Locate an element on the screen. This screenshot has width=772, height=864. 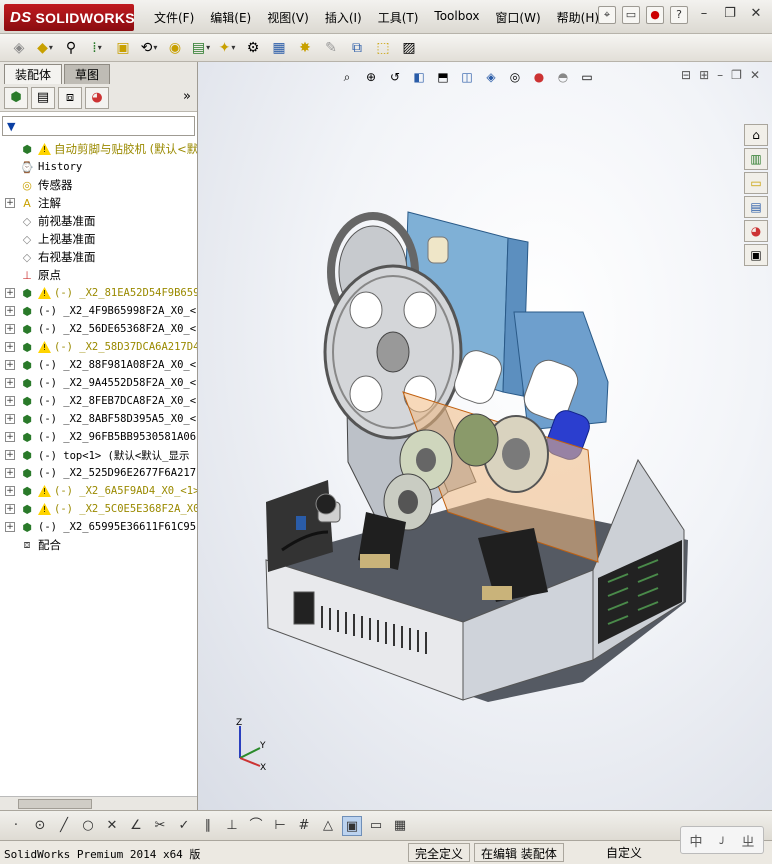
assembly-features-icon: ▤ is located at coordinates (201, 48).